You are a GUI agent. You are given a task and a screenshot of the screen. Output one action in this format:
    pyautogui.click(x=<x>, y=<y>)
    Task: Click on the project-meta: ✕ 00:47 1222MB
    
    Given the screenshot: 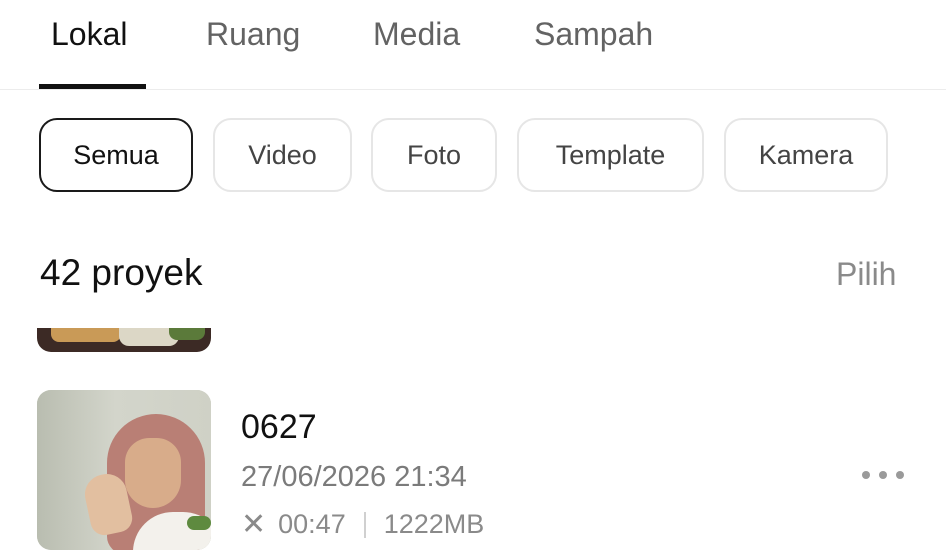 What is the action you would take?
    pyautogui.click(x=362, y=524)
    